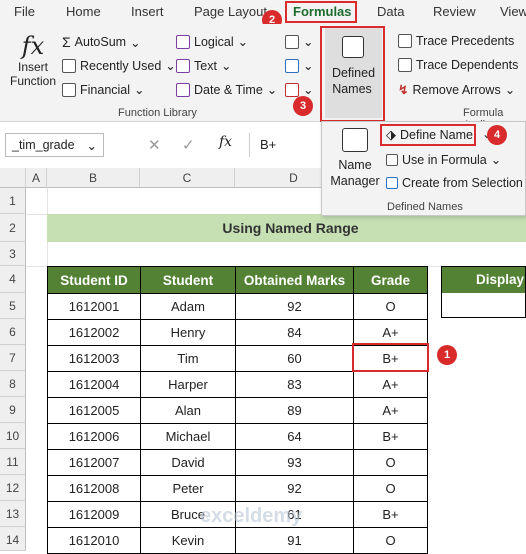 This screenshot has width=526, height=554. I want to click on cell-marks: 89, so click(294, 410).